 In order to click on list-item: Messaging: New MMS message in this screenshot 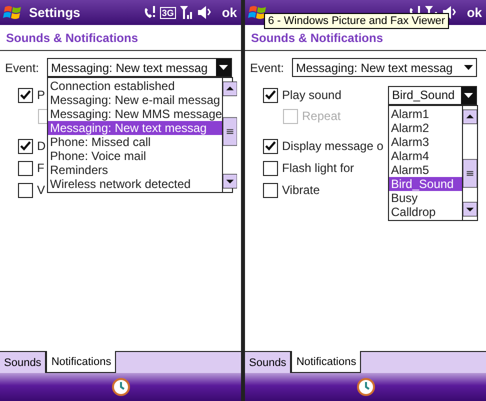, I will do `click(135, 114)`.